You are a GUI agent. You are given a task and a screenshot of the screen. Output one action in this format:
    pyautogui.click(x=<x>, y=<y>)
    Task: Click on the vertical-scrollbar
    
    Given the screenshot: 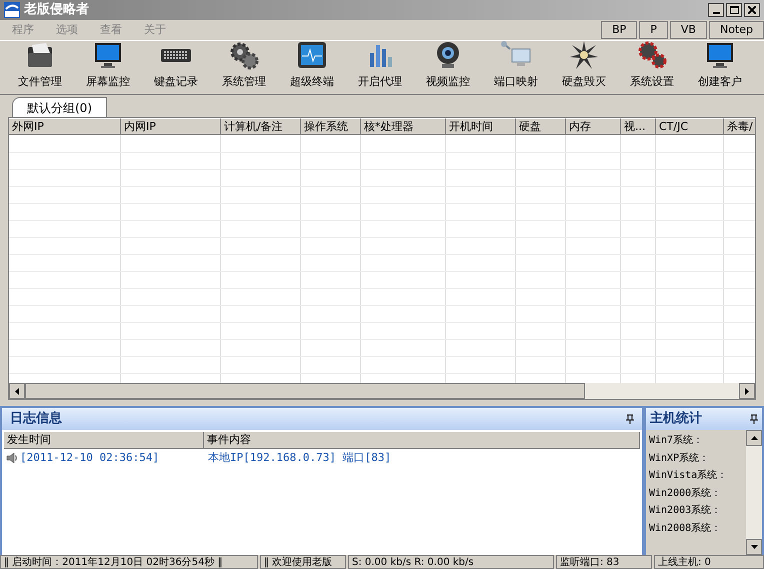 What is the action you would take?
    pyautogui.click(x=754, y=492)
    